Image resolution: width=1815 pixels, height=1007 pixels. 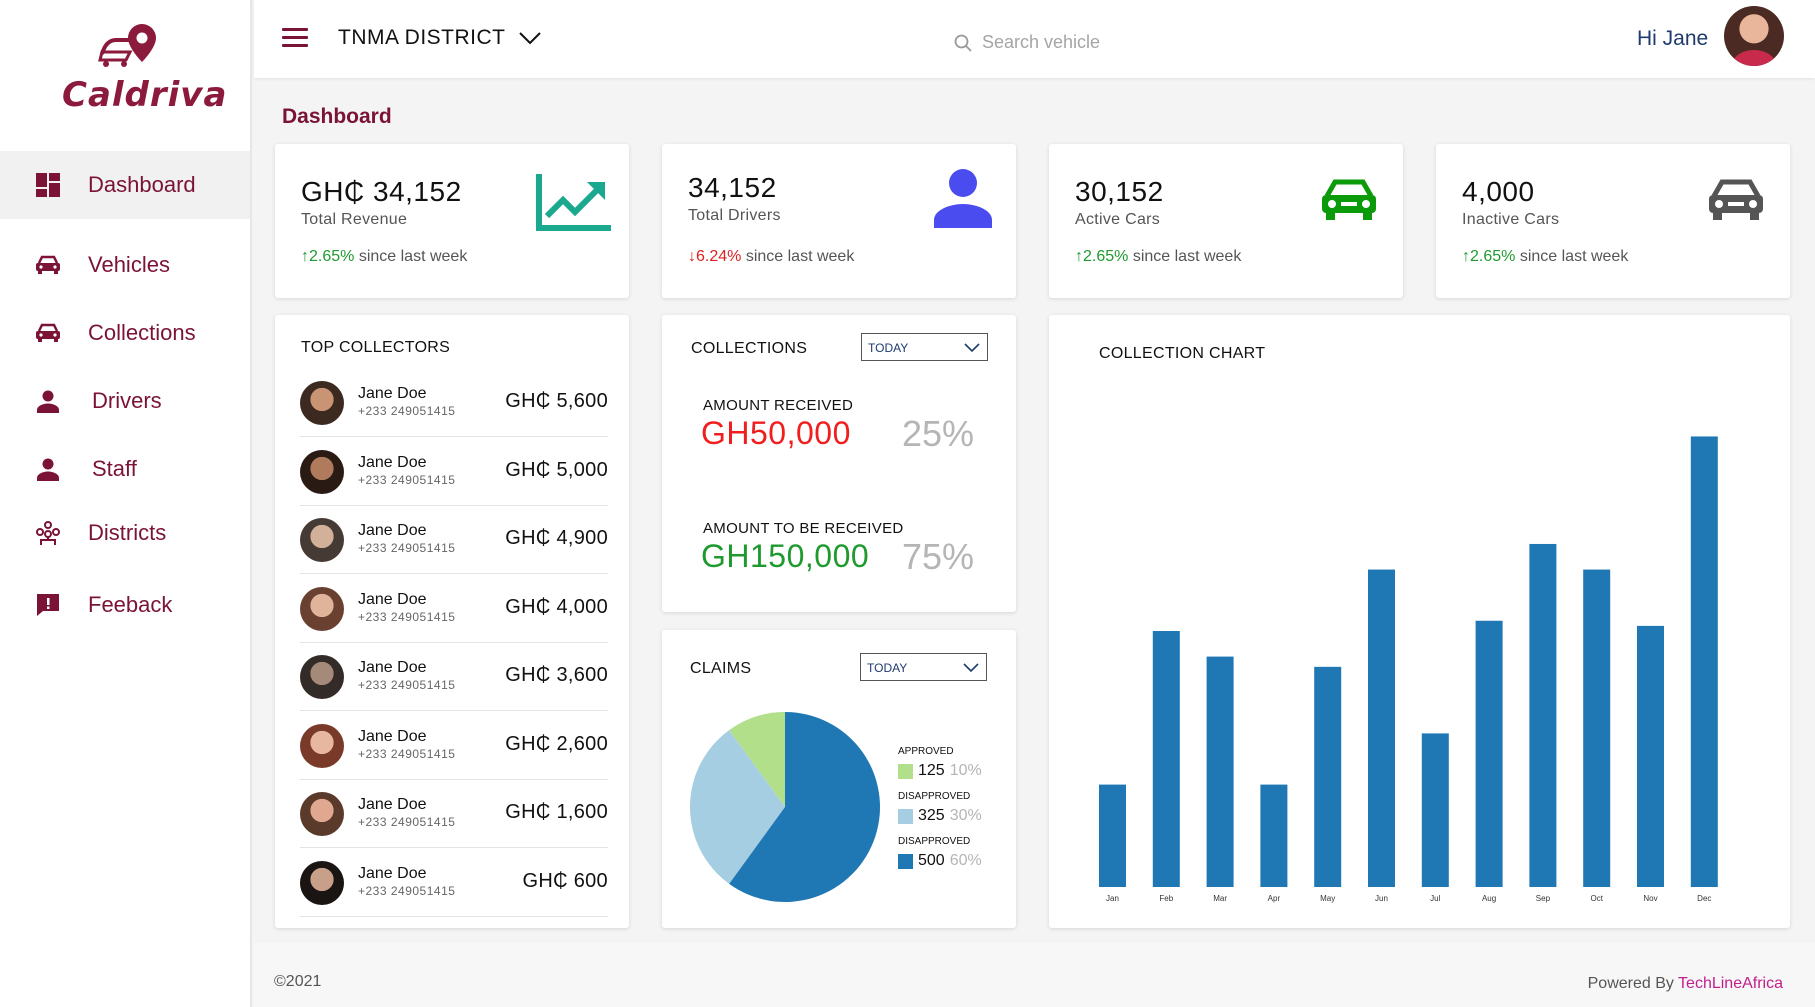 What do you see at coordinates (749, 348) in the screenshot?
I see `card-title: COLLECTIONS` at bounding box center [749, 348].